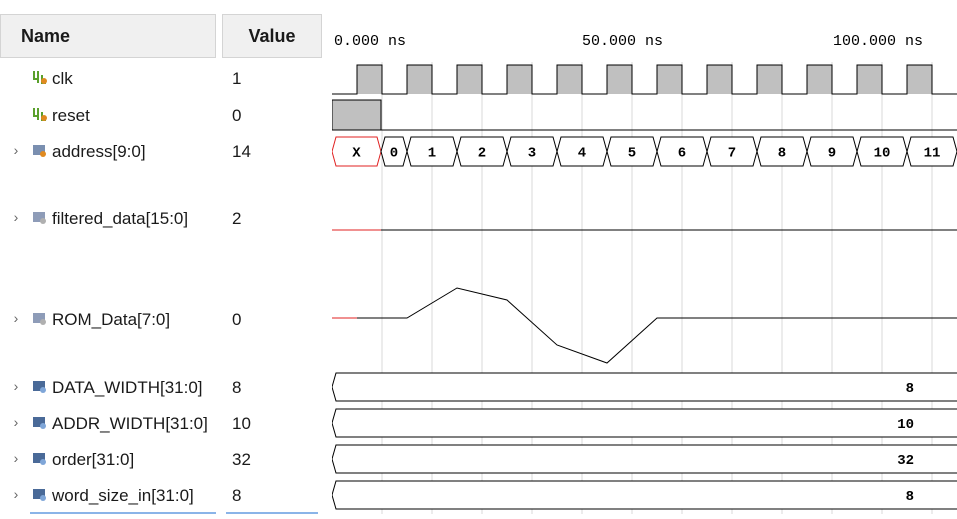 The height and width of the screenshot is (519, 957). What do you see at coordinates (932, 154) in the screenshot?
I see `address-segment-label: 11` at bounding box center [932, 154].